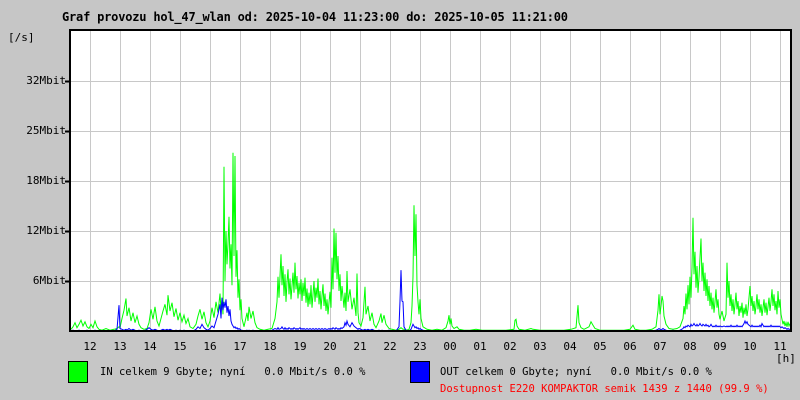 The height and width of the screenshot is (400, 800). I want to click on x-tick-label: 10, so click(750, 346).